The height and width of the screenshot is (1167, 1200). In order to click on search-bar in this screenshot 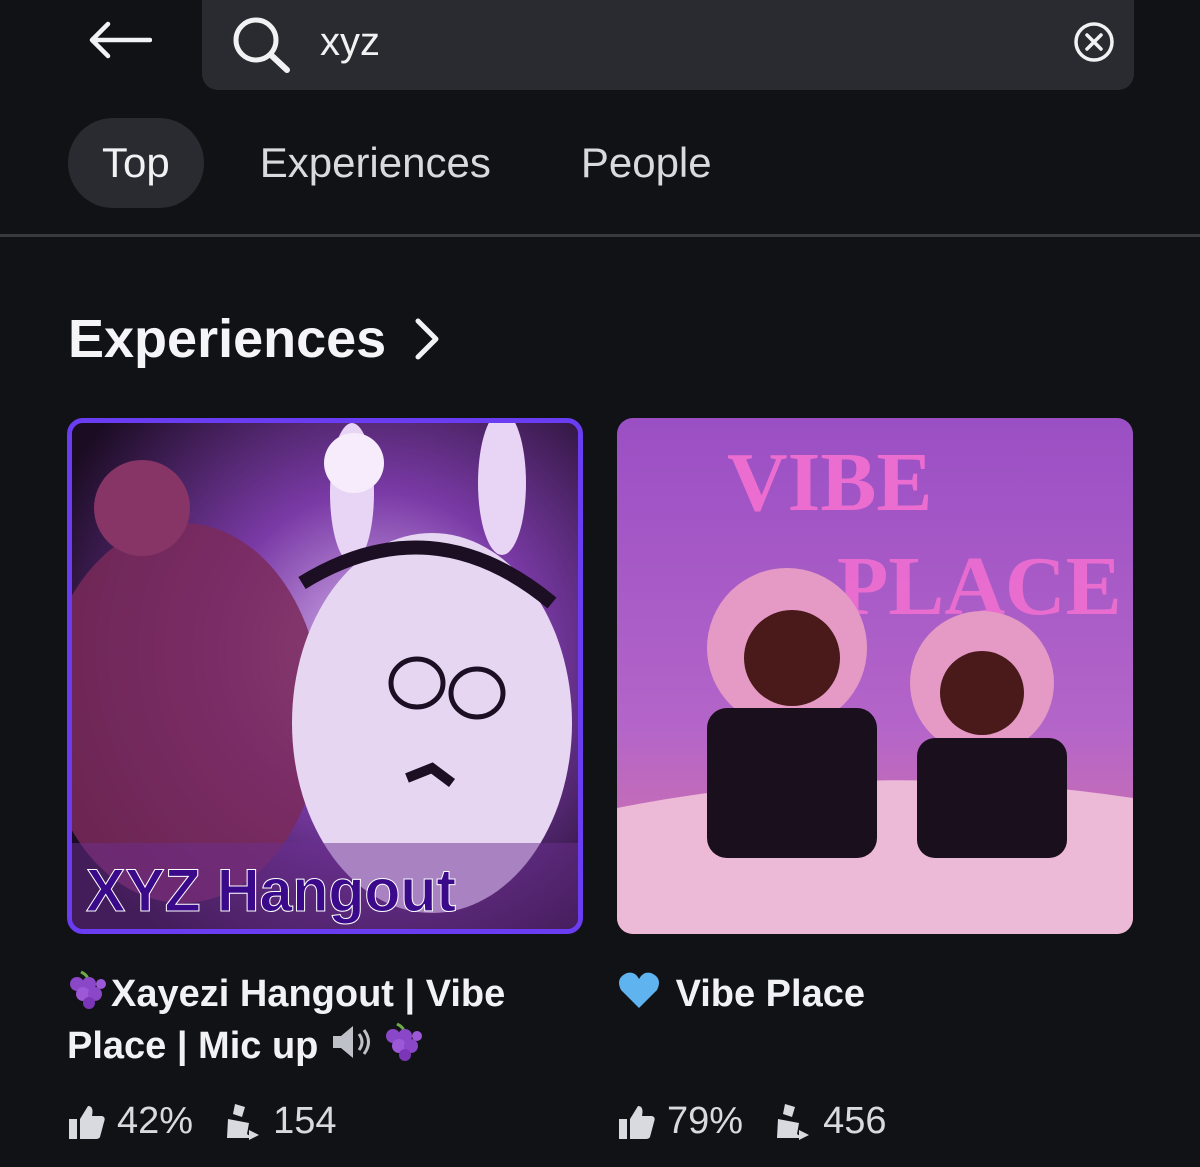, I will do `click(671, 45)`.